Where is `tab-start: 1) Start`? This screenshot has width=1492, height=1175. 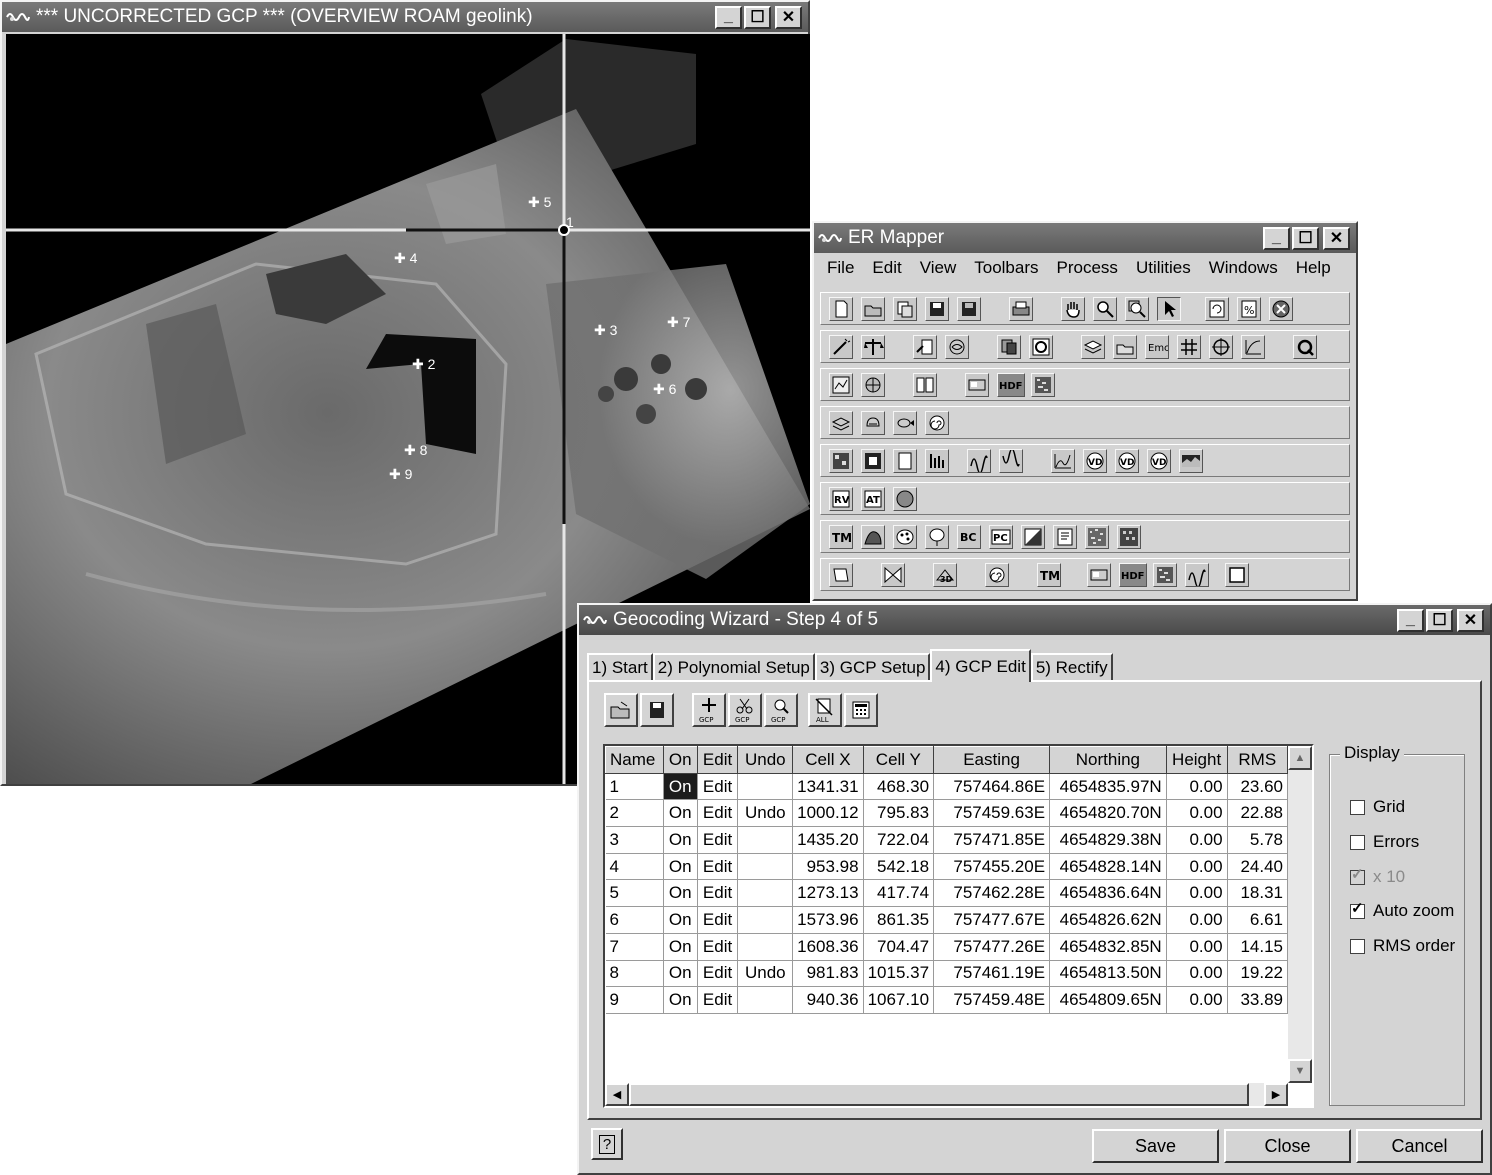
tab-start: 1) Start is located at coordinates (620, 667).